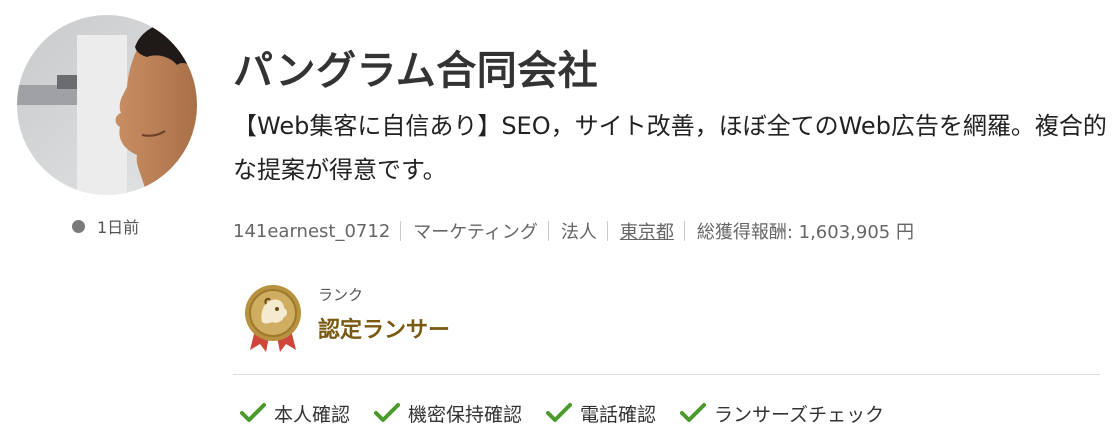 The height and width of the screenshot is (448, 1114). I want to click on meta-category: マーケティング, so click(475, 232).